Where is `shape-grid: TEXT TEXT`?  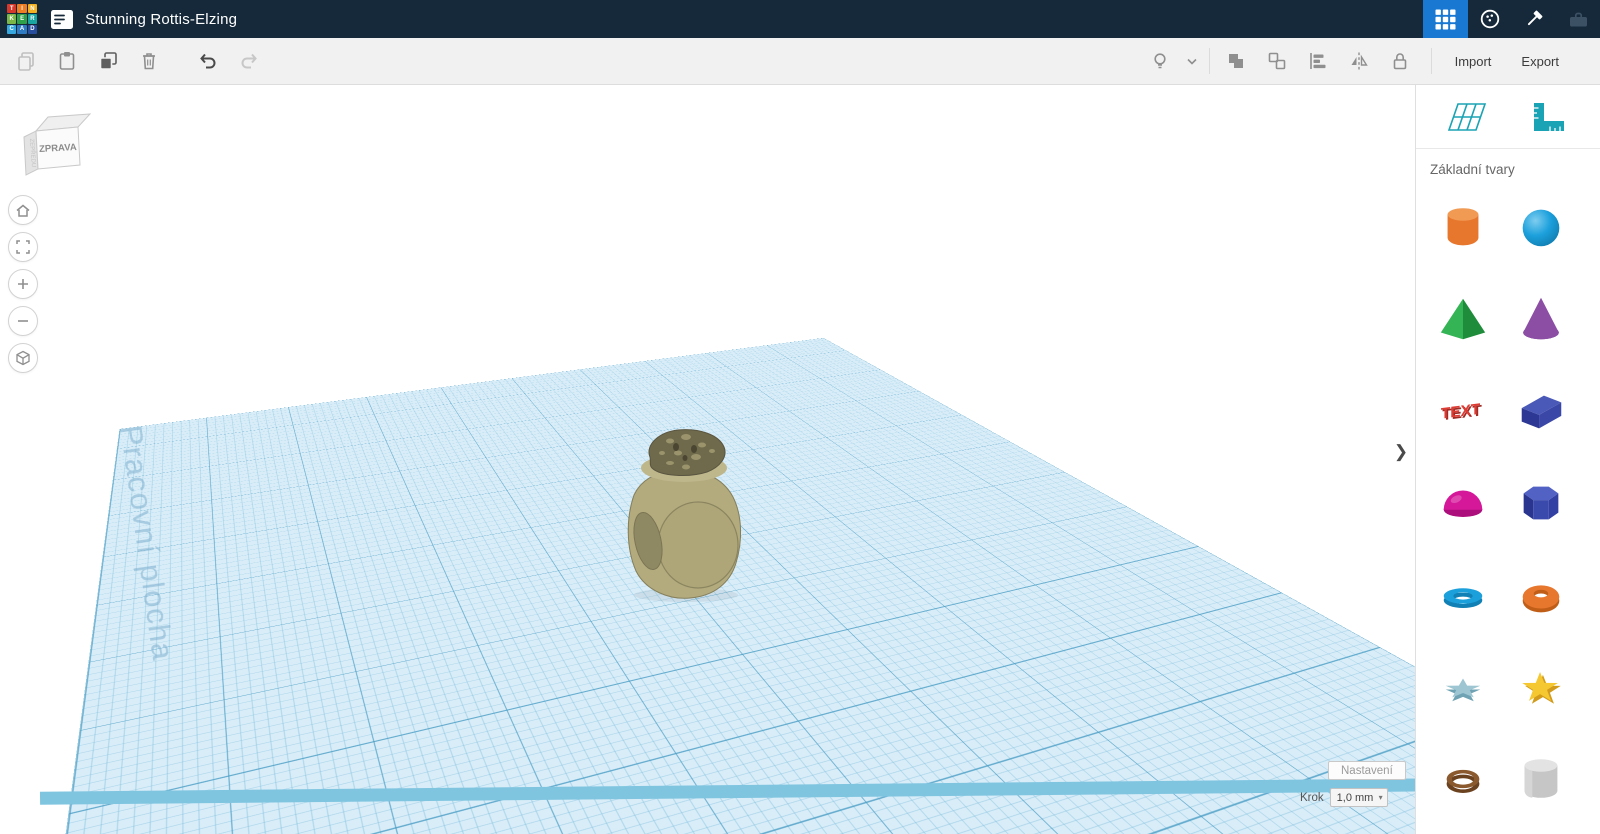
shape-grid: TEXT TEXT is located at coordinates (1508, 503).